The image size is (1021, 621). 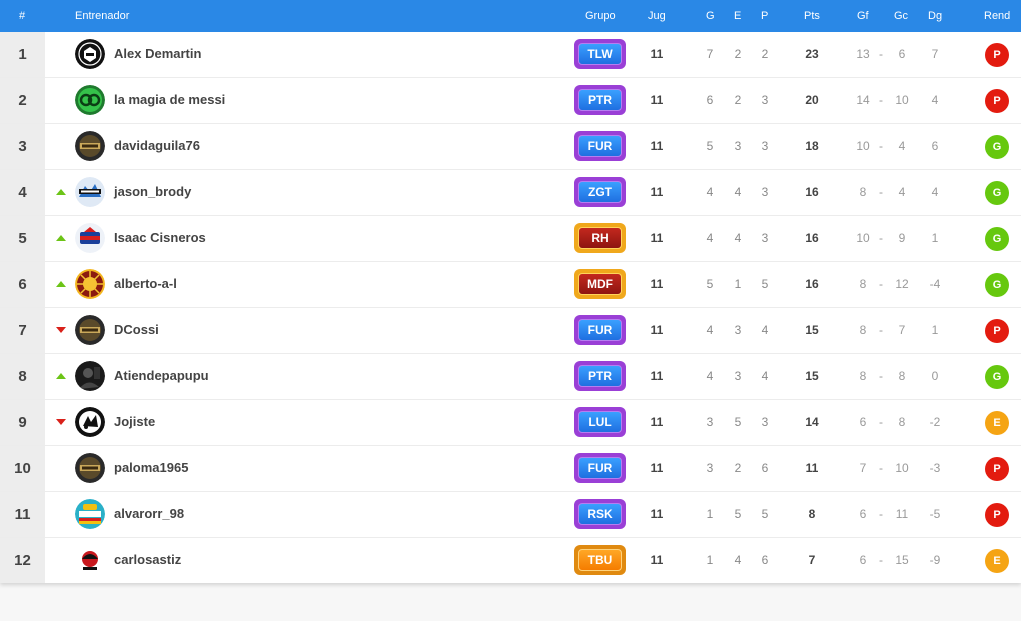 What do you see at coordinates (863, 468) in the screenshot?
I see `goals-for-value: 7` at bounding box center [863, 468].